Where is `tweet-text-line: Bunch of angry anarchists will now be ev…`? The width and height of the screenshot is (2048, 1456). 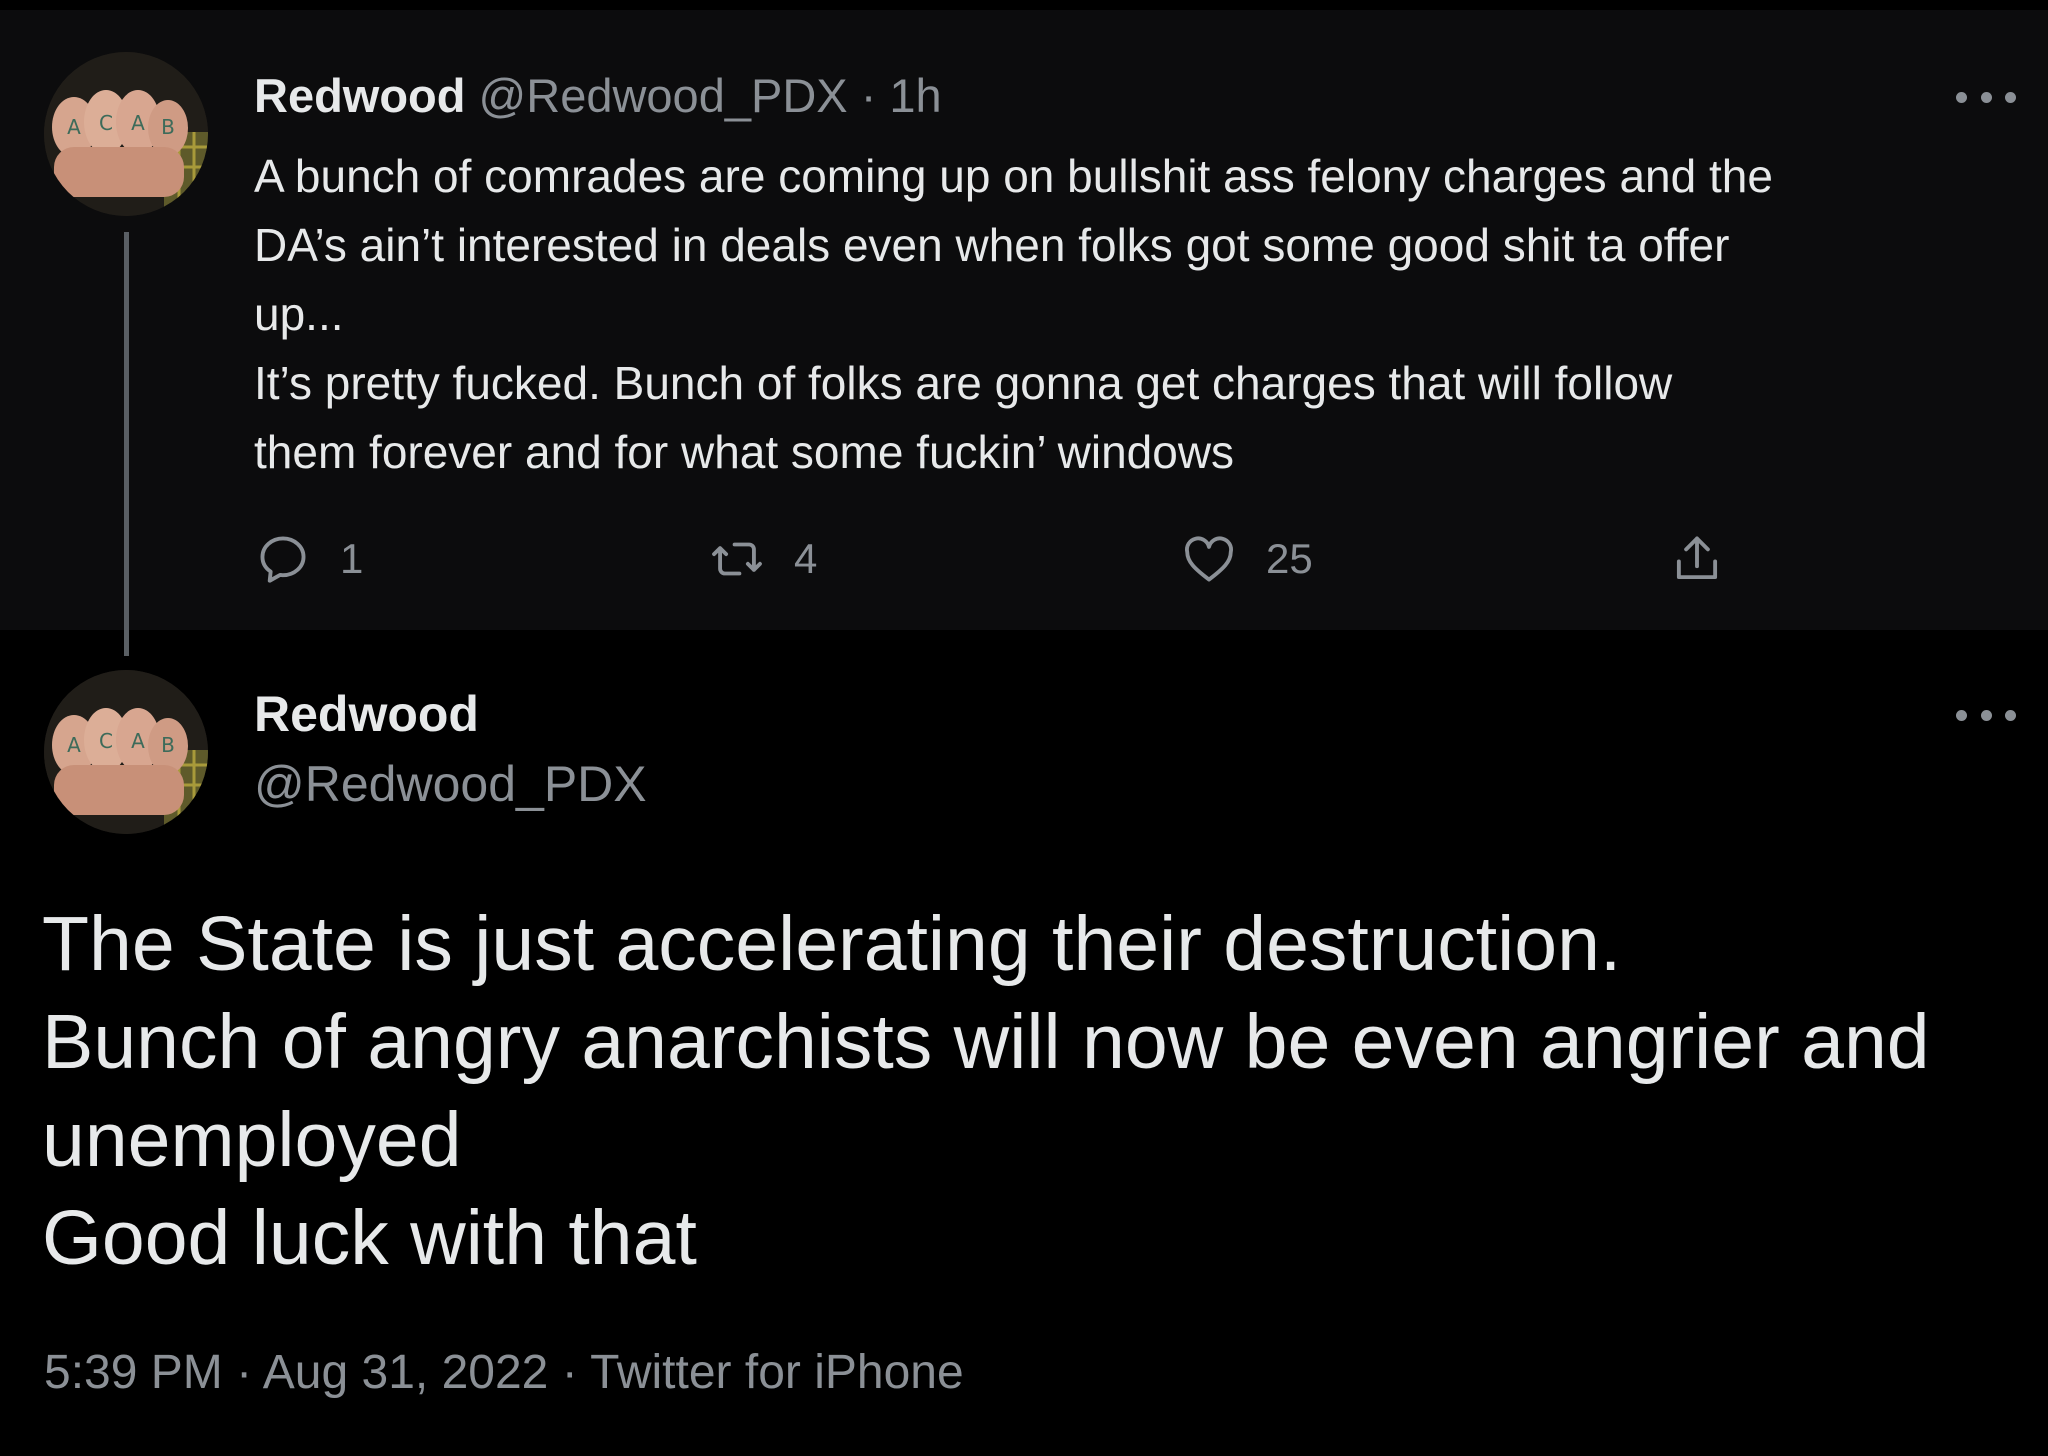
tweet-text-line: Bunch of angry anarchists will now be ev… is located at coordinates (986, 1042).